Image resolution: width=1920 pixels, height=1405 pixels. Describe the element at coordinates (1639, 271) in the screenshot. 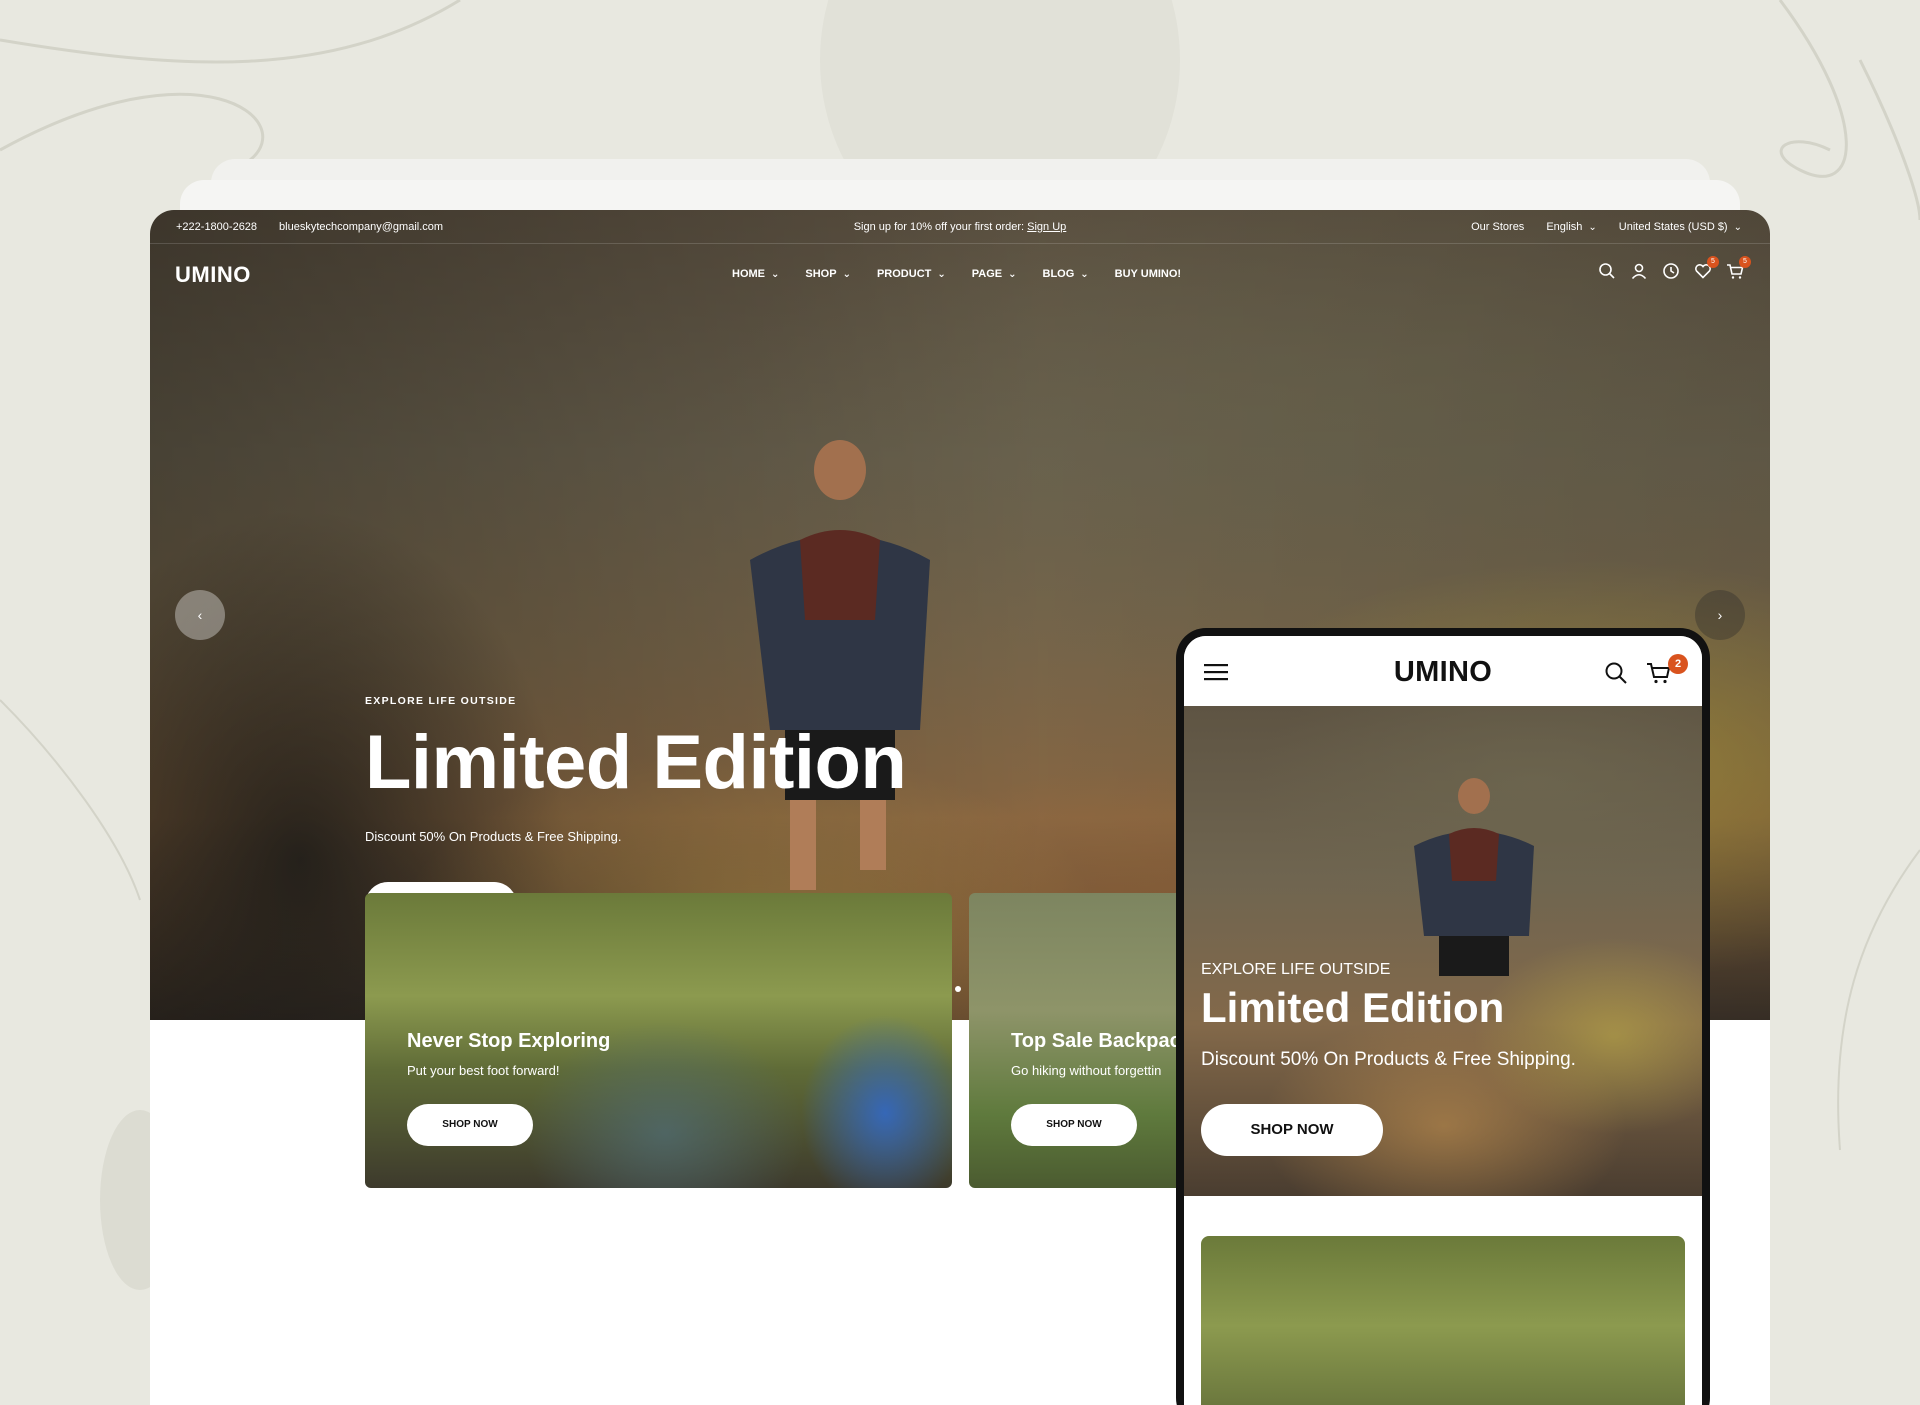

I see `user-icon` at that location.